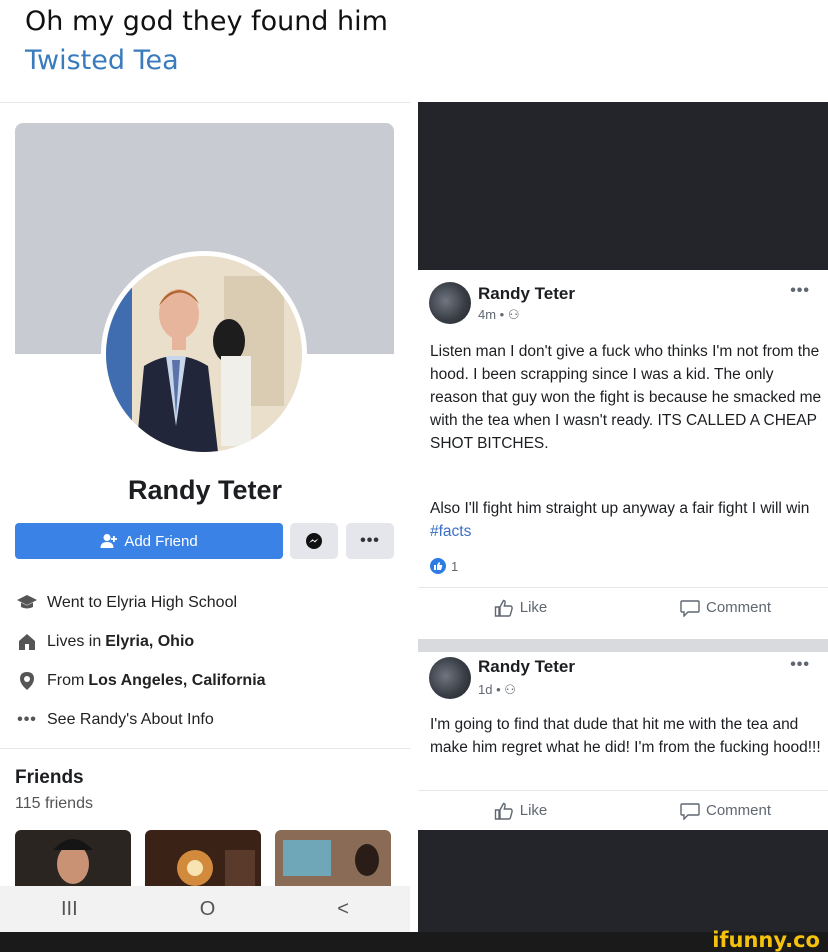 Image resolution: width=828 pixels, height=952 pixels. What do you see at coordinates (176, 681) in the screenshot?
I see `from-city: Los Angeles, California` at bounding box center [176, 681].